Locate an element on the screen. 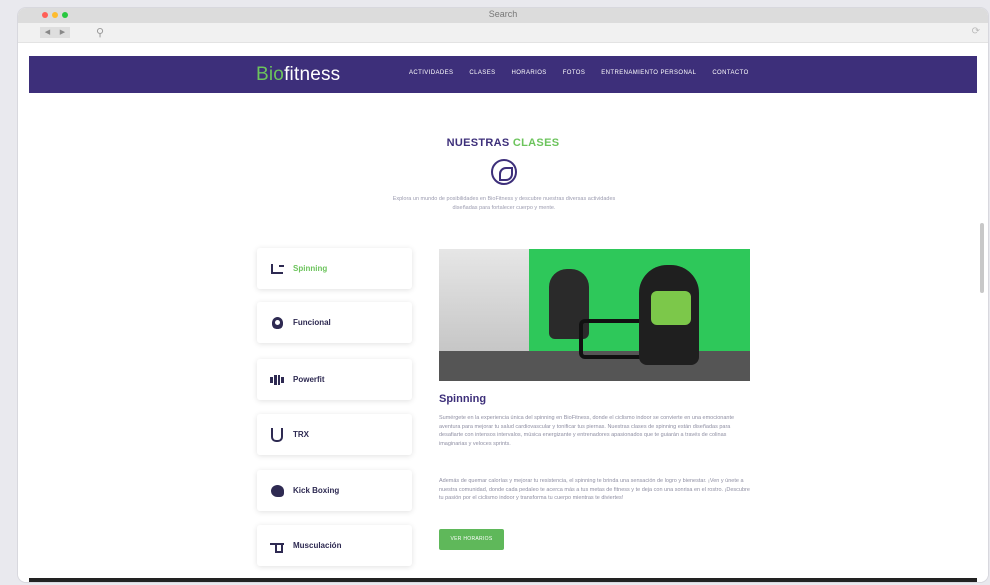 The width and height of the screenshot is (990, 585). tab-powerfit: Powerfit is located at coordinates (334, 379).